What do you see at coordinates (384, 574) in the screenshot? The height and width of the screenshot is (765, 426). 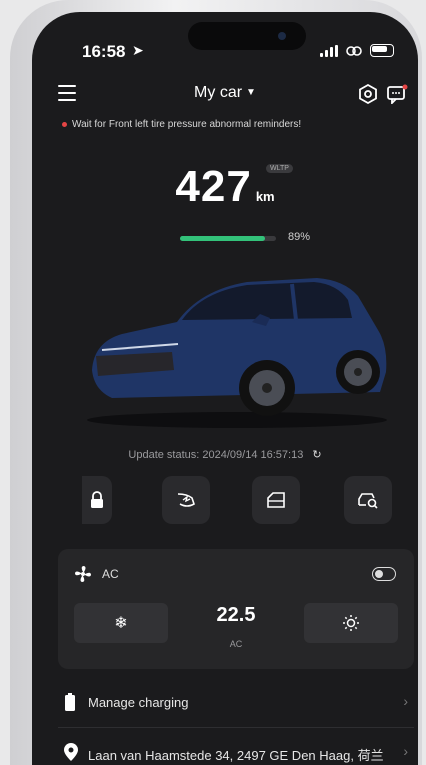 I see `ac-power-toggle` at bounding box center [384, 574].